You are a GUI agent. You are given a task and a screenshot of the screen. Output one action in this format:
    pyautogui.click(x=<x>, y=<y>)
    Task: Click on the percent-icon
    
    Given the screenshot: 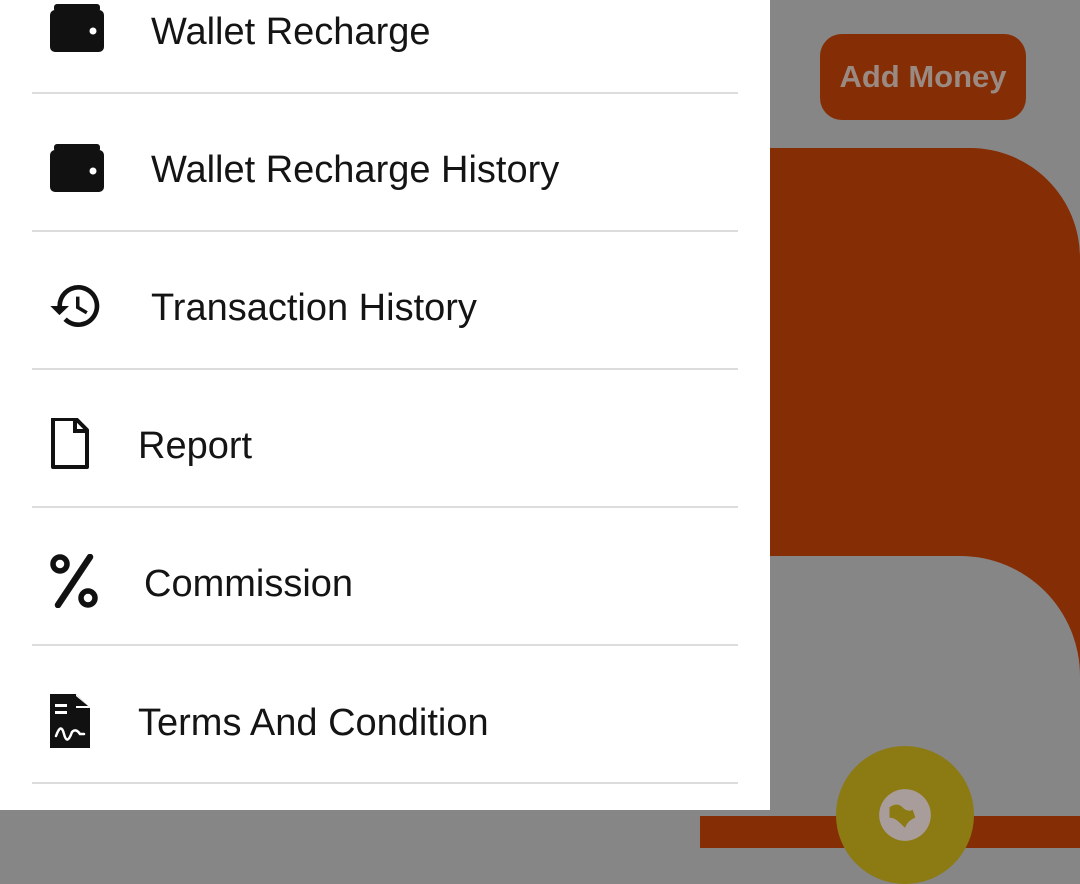 What is the action you would take?
    pyautogui.click(x=74, y=581)
    